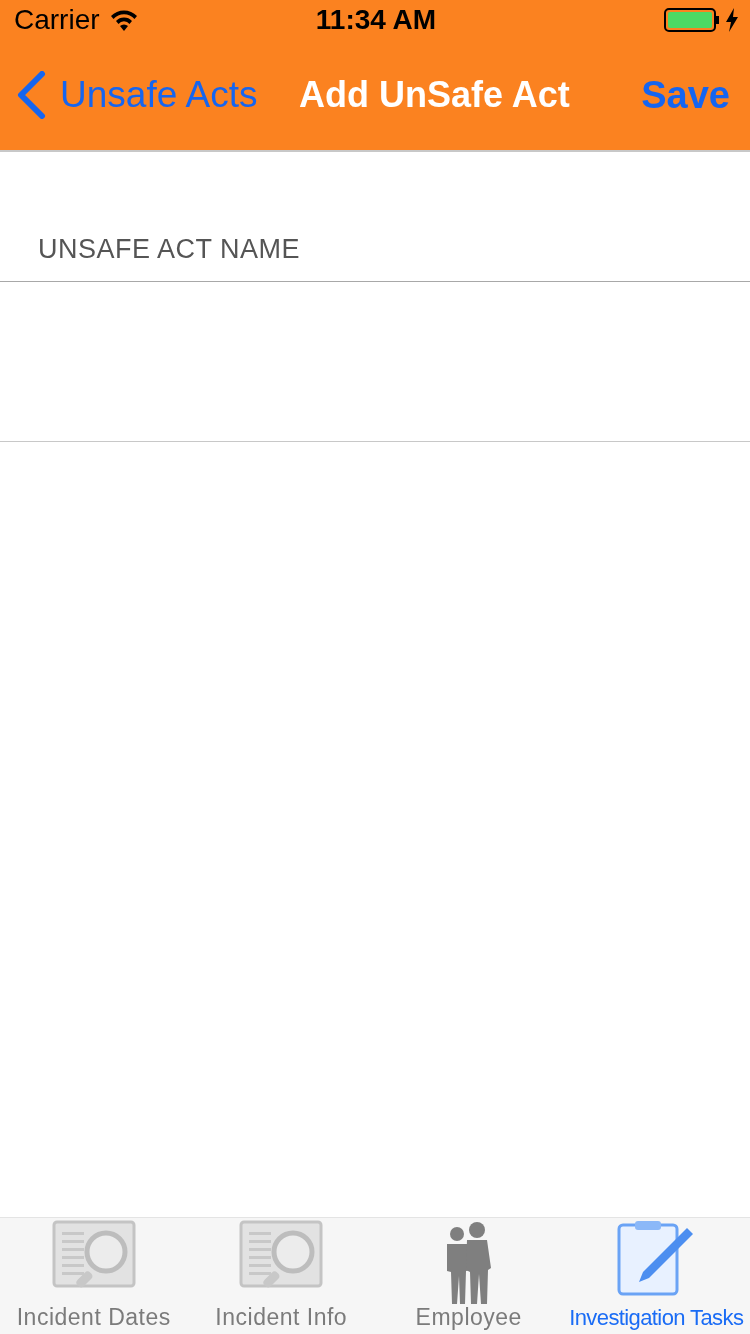 The image size is (750, 1334). What do you see at coordinates (376, 20) in the screenshot?
I see `status-time: 11:34 AM` at bounding box center [376, 20].